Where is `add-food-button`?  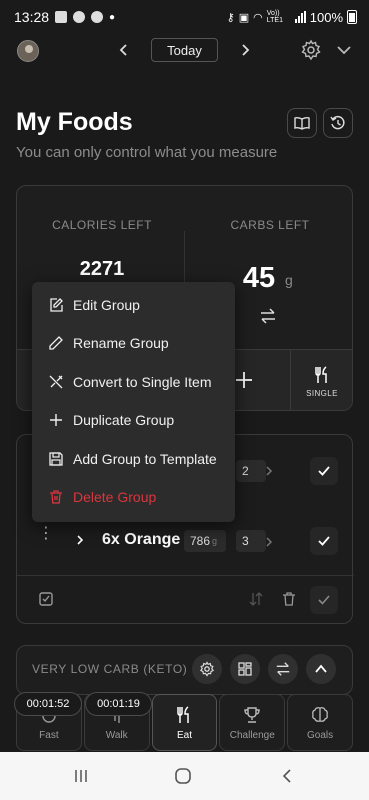
add-food-button is located at coordinates (244, 382).